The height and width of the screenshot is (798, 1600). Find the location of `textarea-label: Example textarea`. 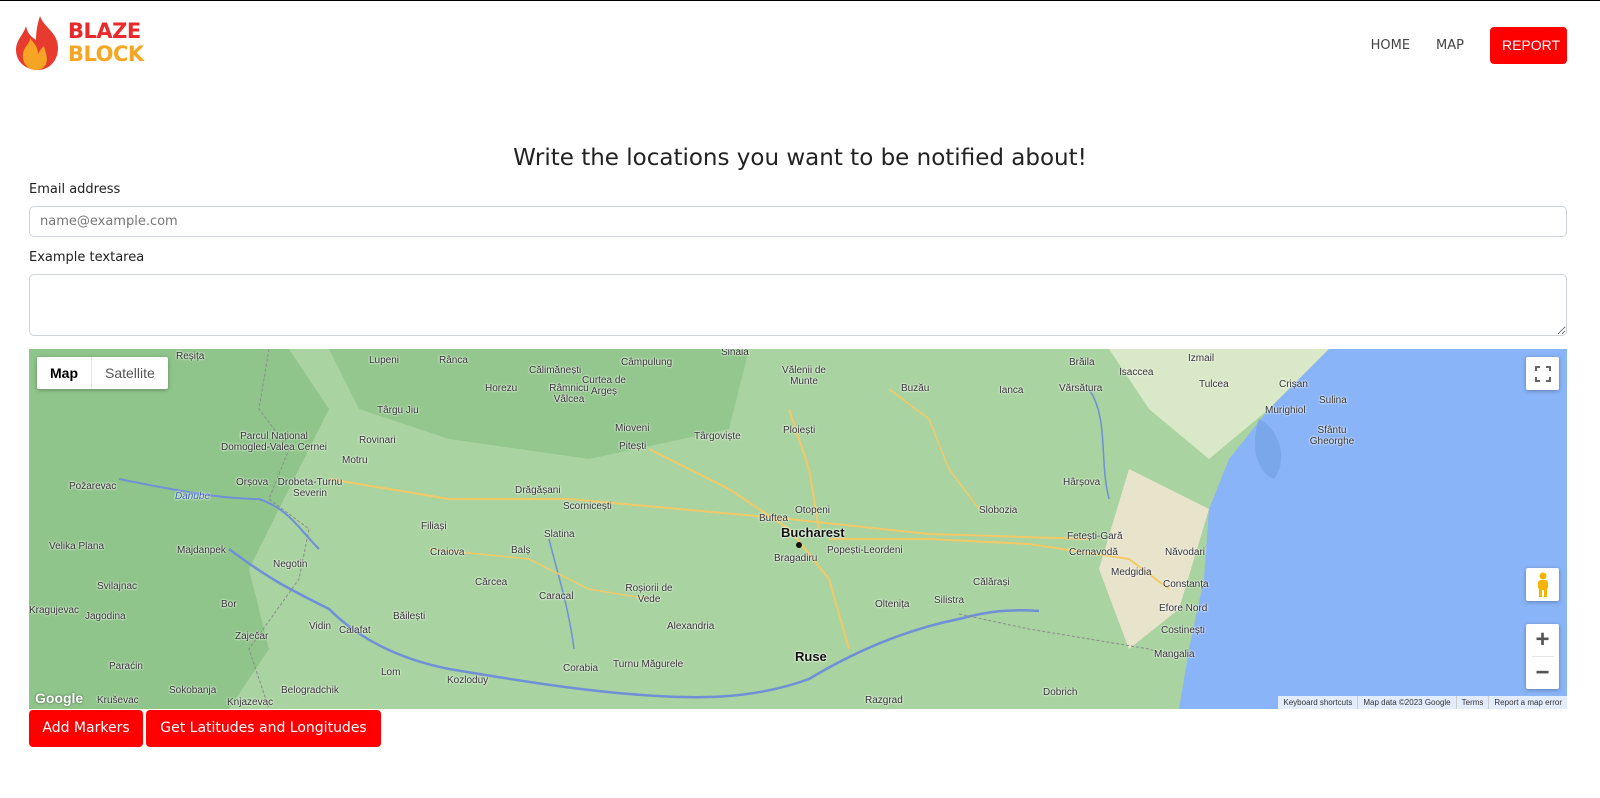

textarea-label: Example textarea is located at coordinates (87, 257).